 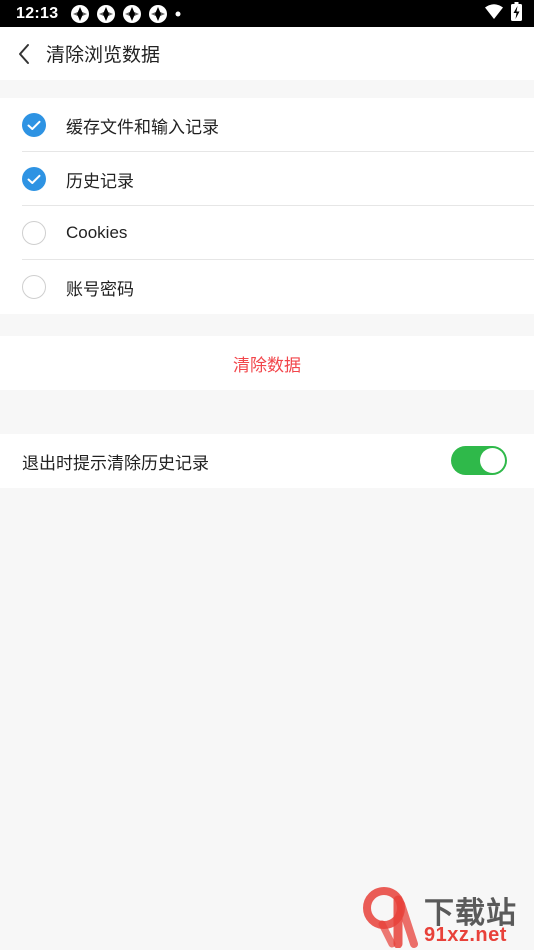 What do you see at coordinates (503, 13) in the screenshot?
I see `system-status-icons` at bounding box center [503, 13].